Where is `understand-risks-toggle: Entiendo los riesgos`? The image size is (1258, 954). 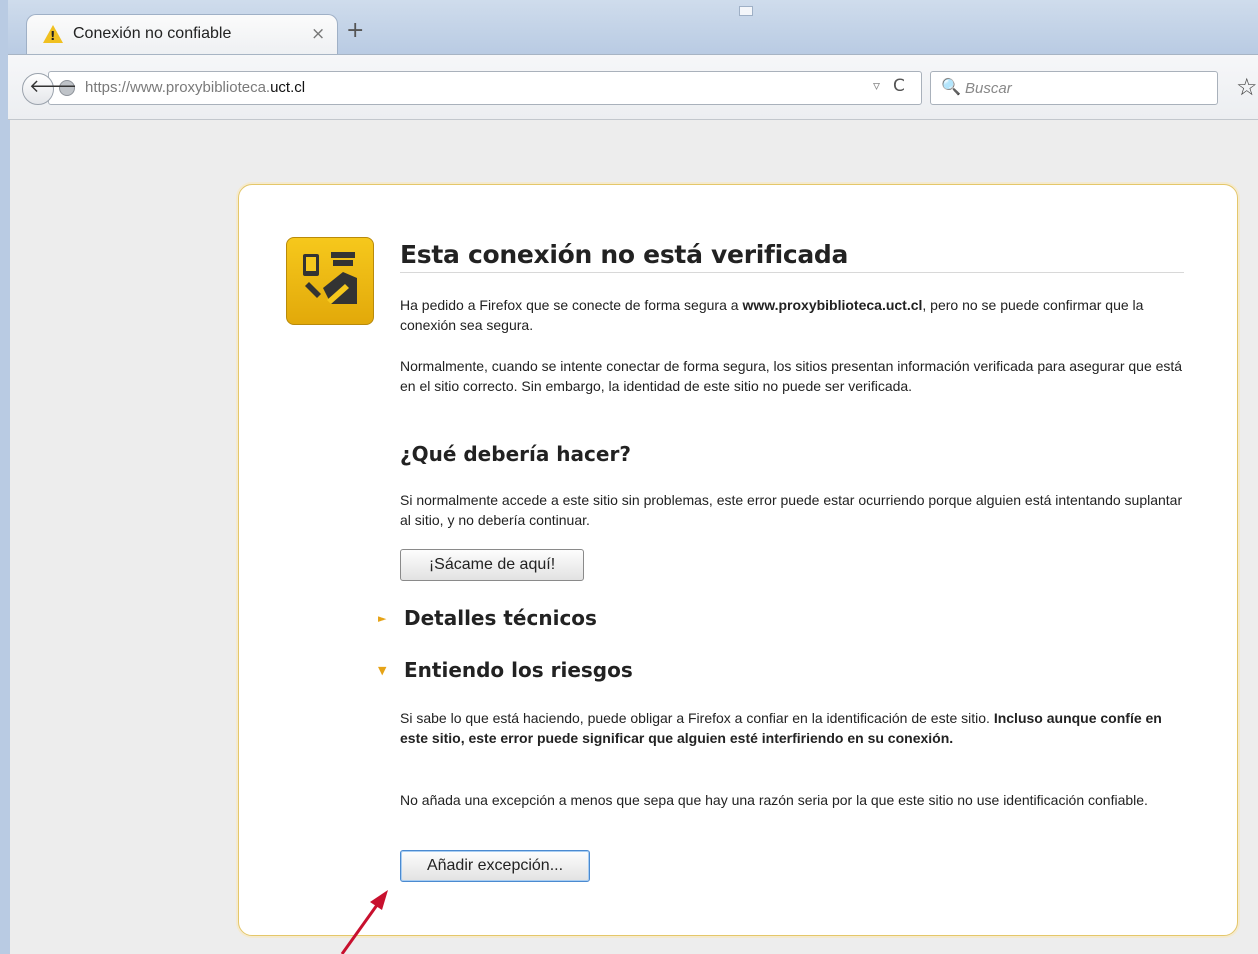 understand-risks-toggle: Entiendo los riesgos is located at coordinates (518, 670).